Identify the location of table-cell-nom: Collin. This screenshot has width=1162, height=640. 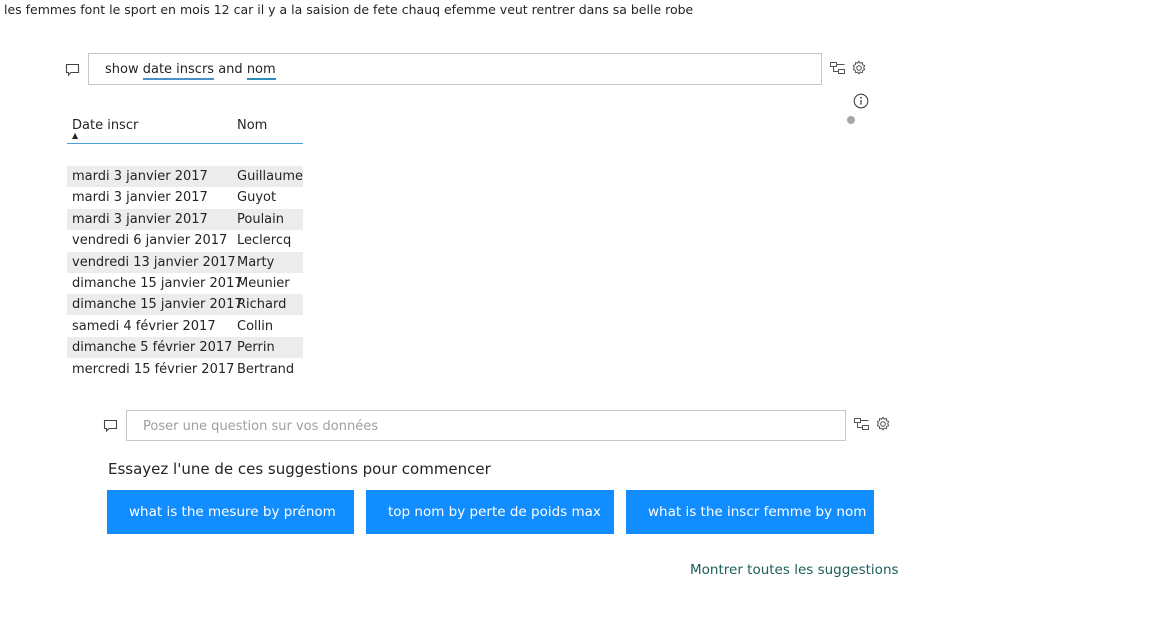
(255, 326).